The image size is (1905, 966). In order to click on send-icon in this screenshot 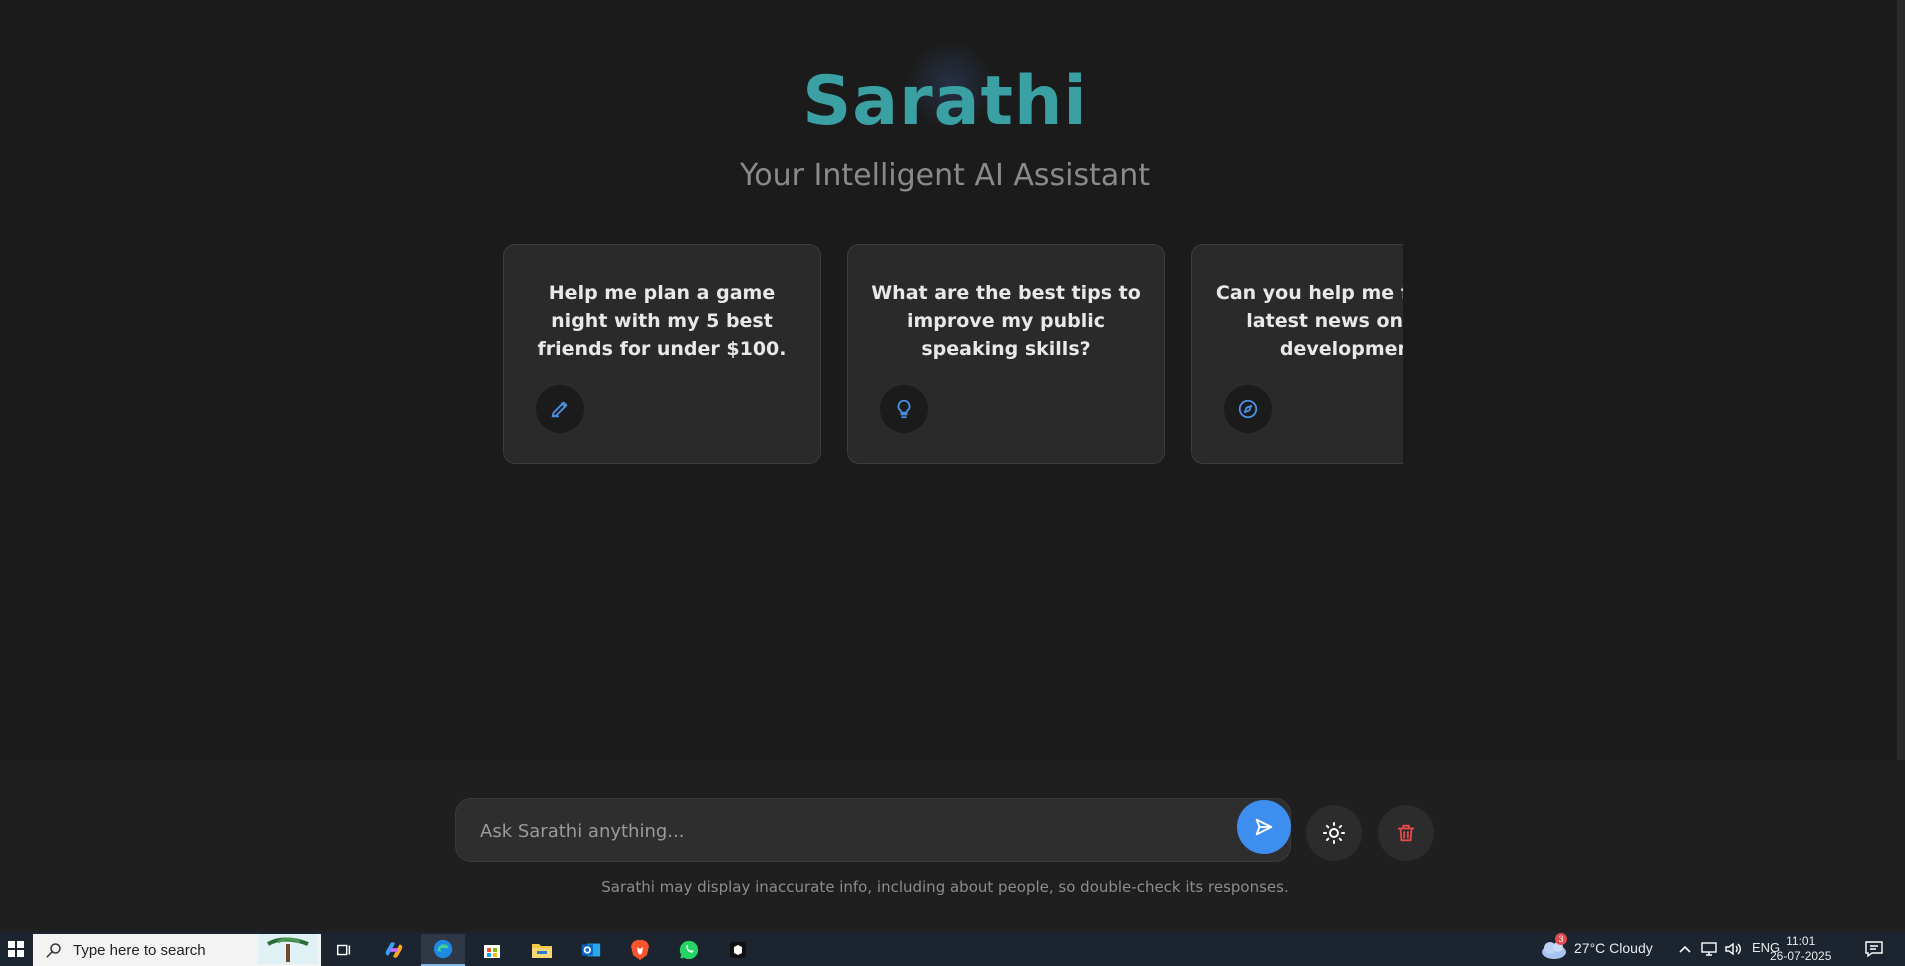, I will do `click(1264, 827)`.